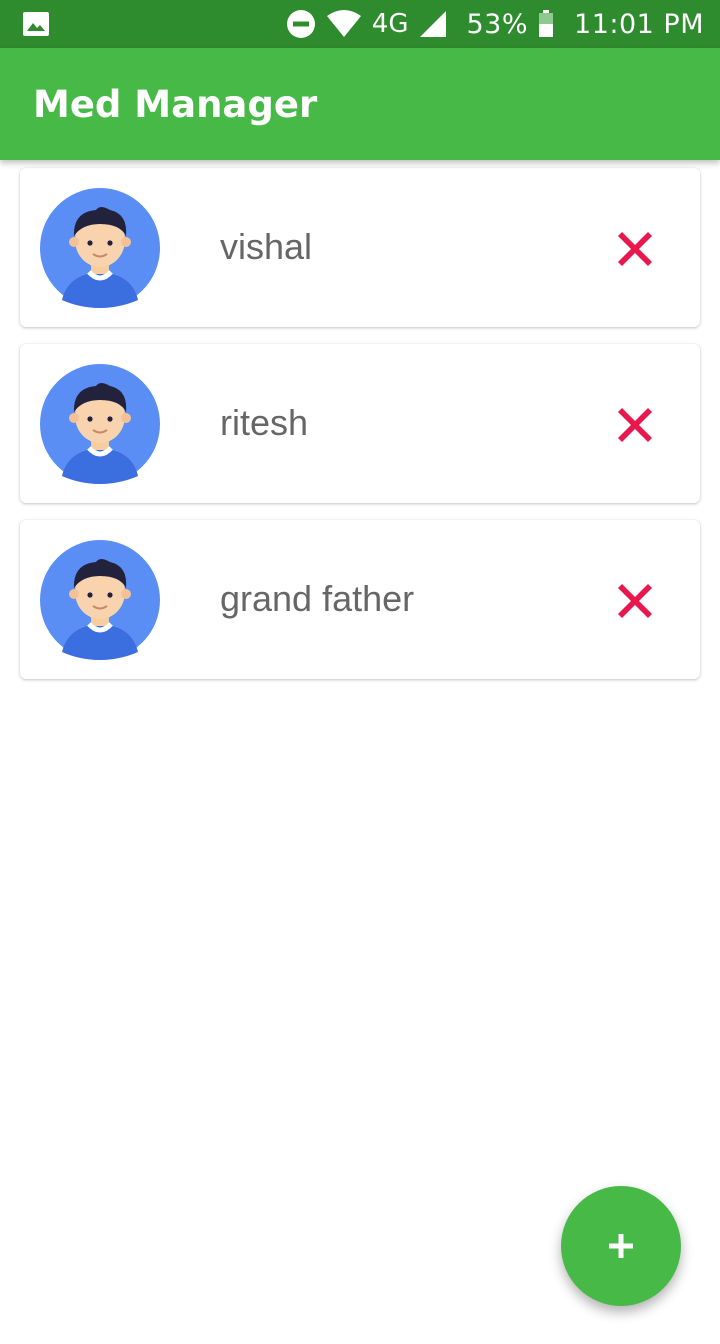 The width and height of the screenshot is (720, 1344). I want to click on member-name: ritesh, so click(264, 422).